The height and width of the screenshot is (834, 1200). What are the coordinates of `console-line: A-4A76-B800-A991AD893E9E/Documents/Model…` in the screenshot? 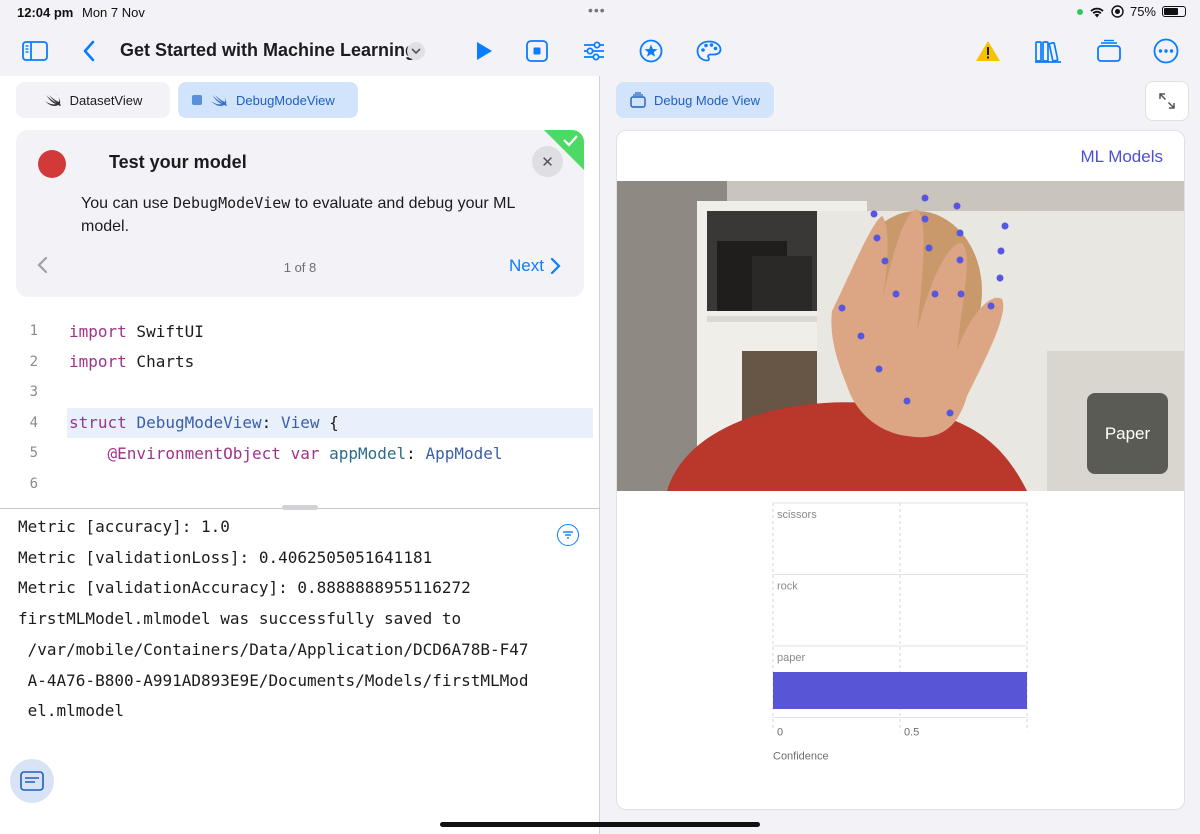 It's located at (273, 680).